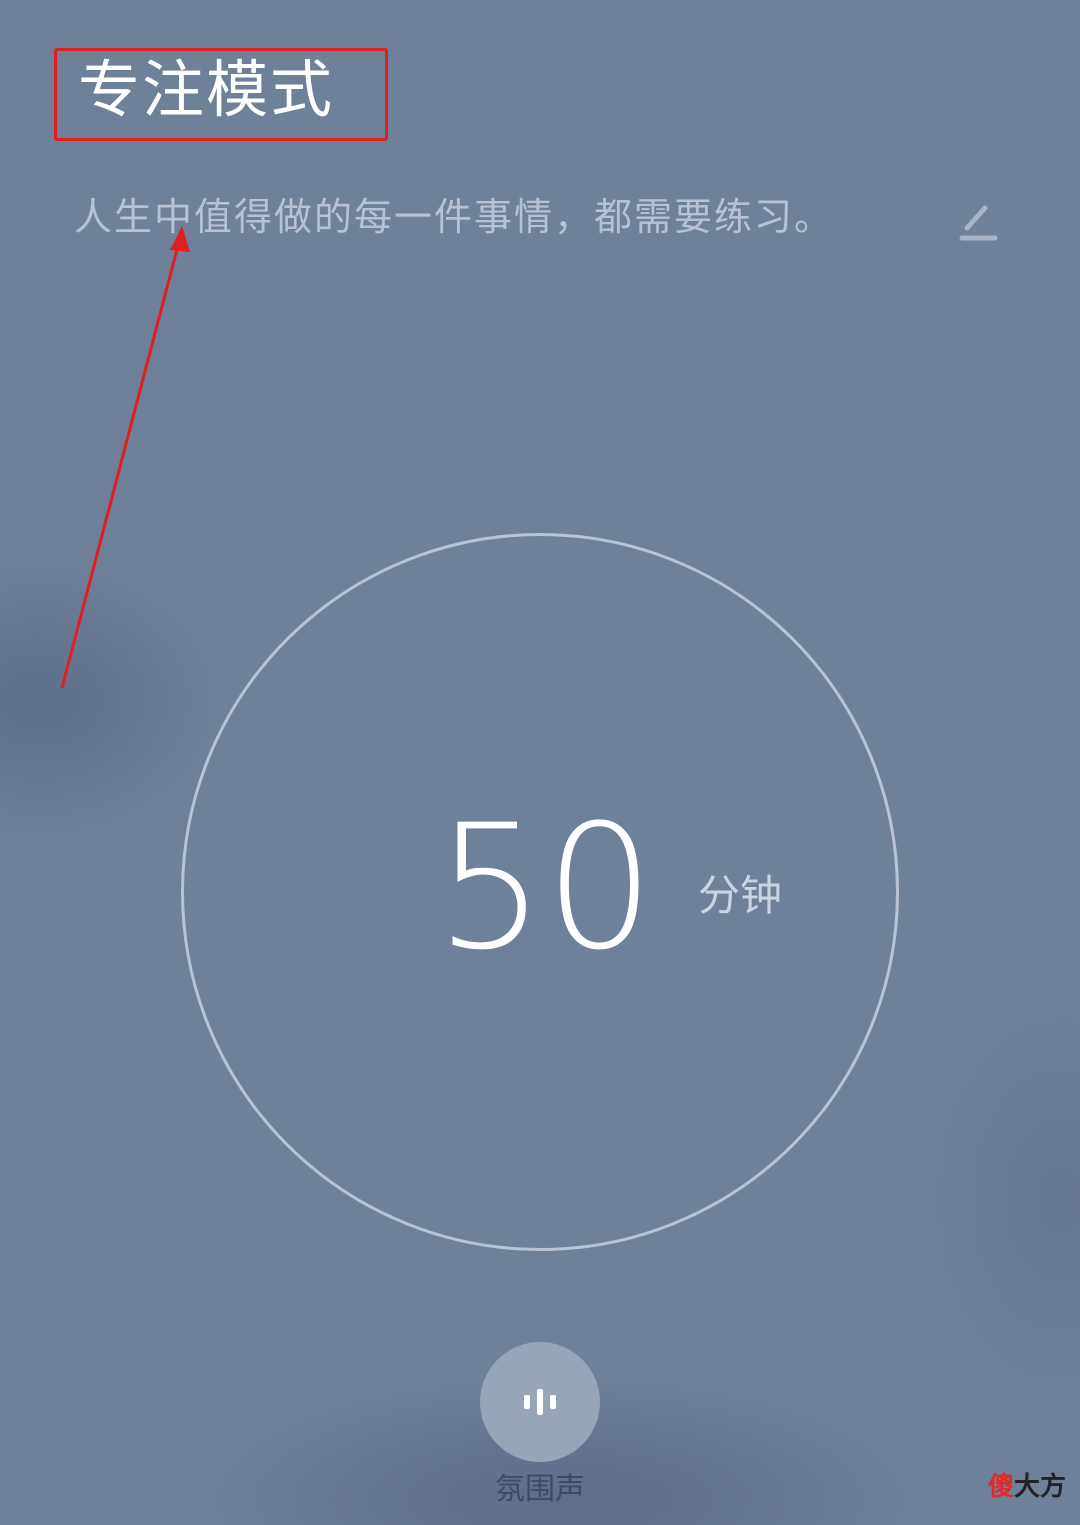  I want to click on pencil-icon, so click(978, 223).